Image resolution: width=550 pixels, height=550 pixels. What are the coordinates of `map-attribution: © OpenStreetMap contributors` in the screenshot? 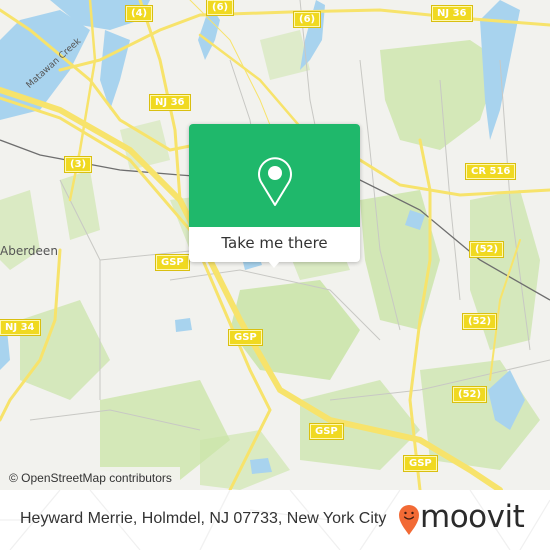 It's located at (90, 478).